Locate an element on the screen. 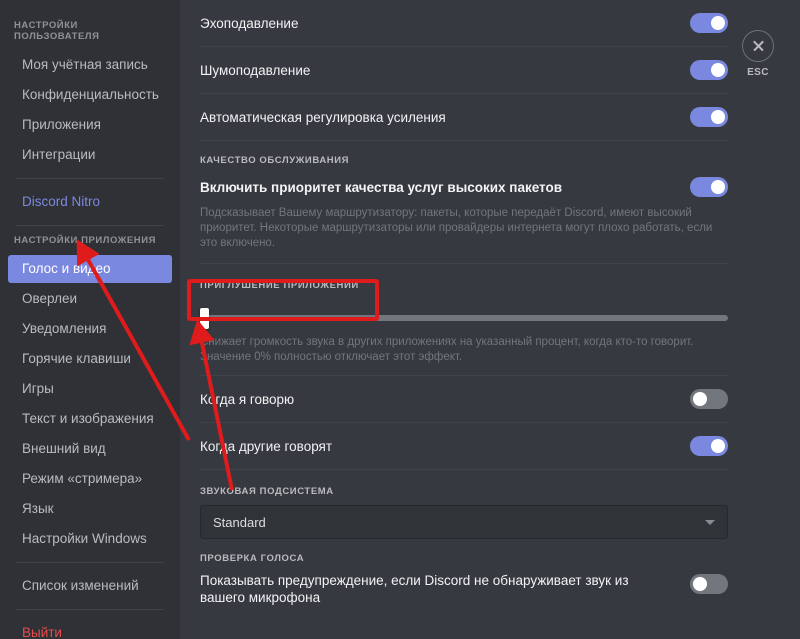 The image size is (800, 639). section-header-quality-of-service: КАЧЕСТВО ОБСЛУЖИВАНИЯ is located at coordinates (275, 160).